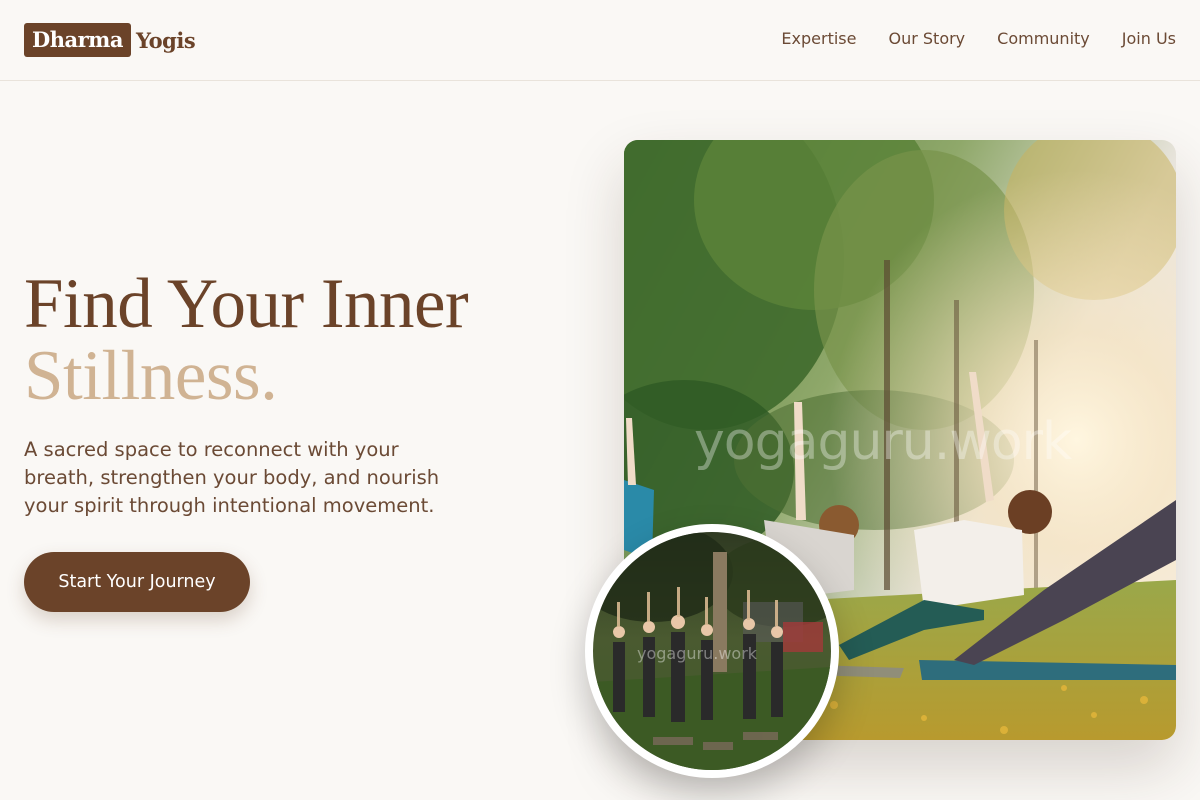 This screenshot has width=1200, height=800. Describe the element at coordinates (697, 653) in the screenshot. I see `inset-photo-watermark: yogaguru.work` at that location.